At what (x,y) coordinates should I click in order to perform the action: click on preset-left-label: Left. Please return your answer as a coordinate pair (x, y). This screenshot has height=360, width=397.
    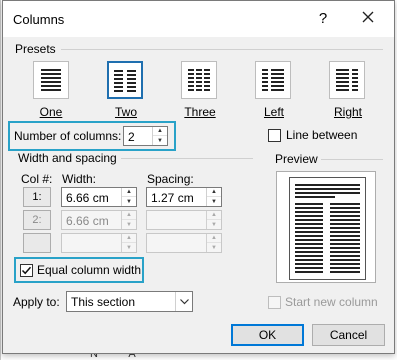
    Looking at the image, I should click on (274, 112).